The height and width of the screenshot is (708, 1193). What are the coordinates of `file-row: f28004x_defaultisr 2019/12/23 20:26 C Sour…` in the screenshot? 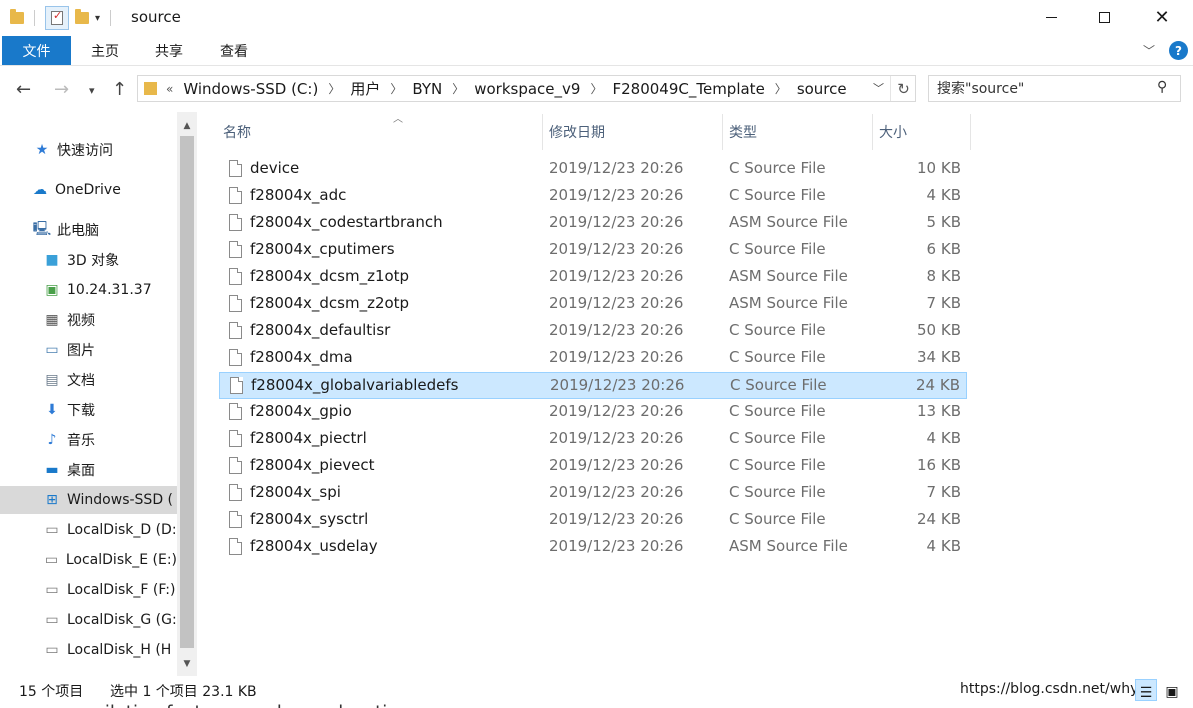 It's located at (593, 331).